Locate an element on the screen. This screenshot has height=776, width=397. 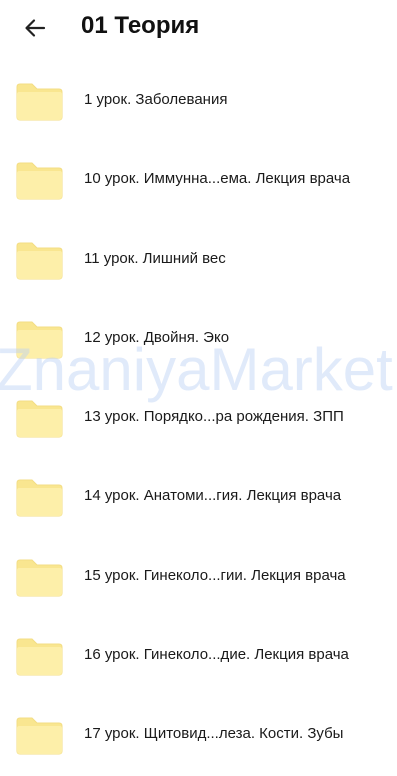
folder-name: 13 урок. Порядко...ра рождения. ЗПП is located at coordinates (214, 417).